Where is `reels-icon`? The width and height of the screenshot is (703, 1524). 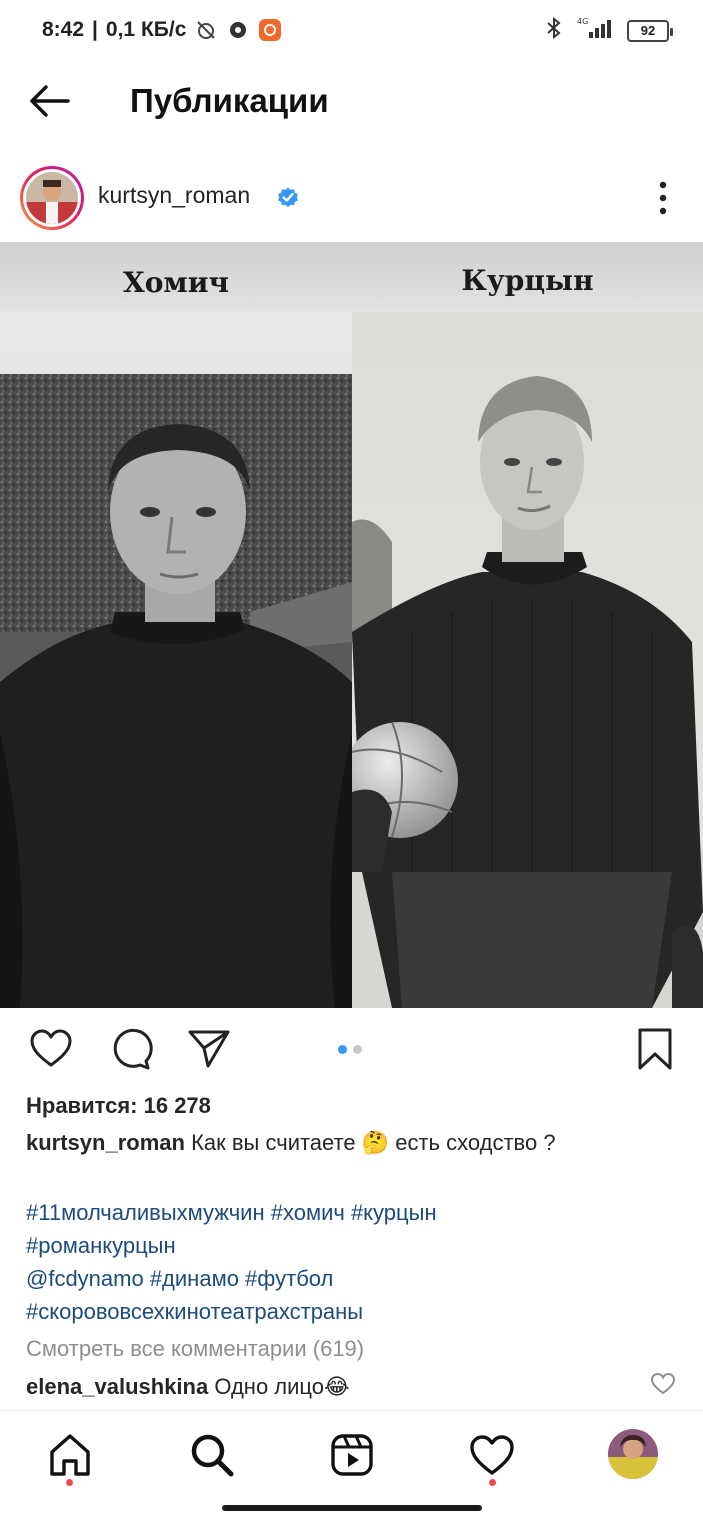
reels-icon is located at coordinates (352, 1455).